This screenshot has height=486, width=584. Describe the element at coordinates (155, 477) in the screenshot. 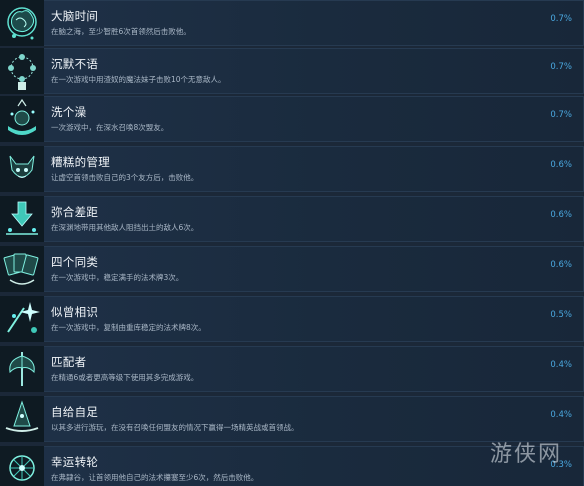

I see `achievement-description: 在弗隸谷，让首领用他自己的法术攥塞至少6次，然后击败他。` at that location.